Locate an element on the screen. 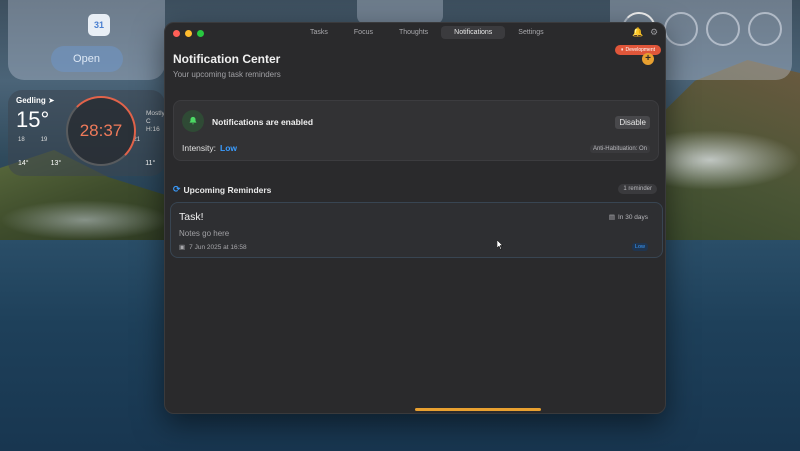  refresh-icon: ⟳ is located at coordinates (177, 189).